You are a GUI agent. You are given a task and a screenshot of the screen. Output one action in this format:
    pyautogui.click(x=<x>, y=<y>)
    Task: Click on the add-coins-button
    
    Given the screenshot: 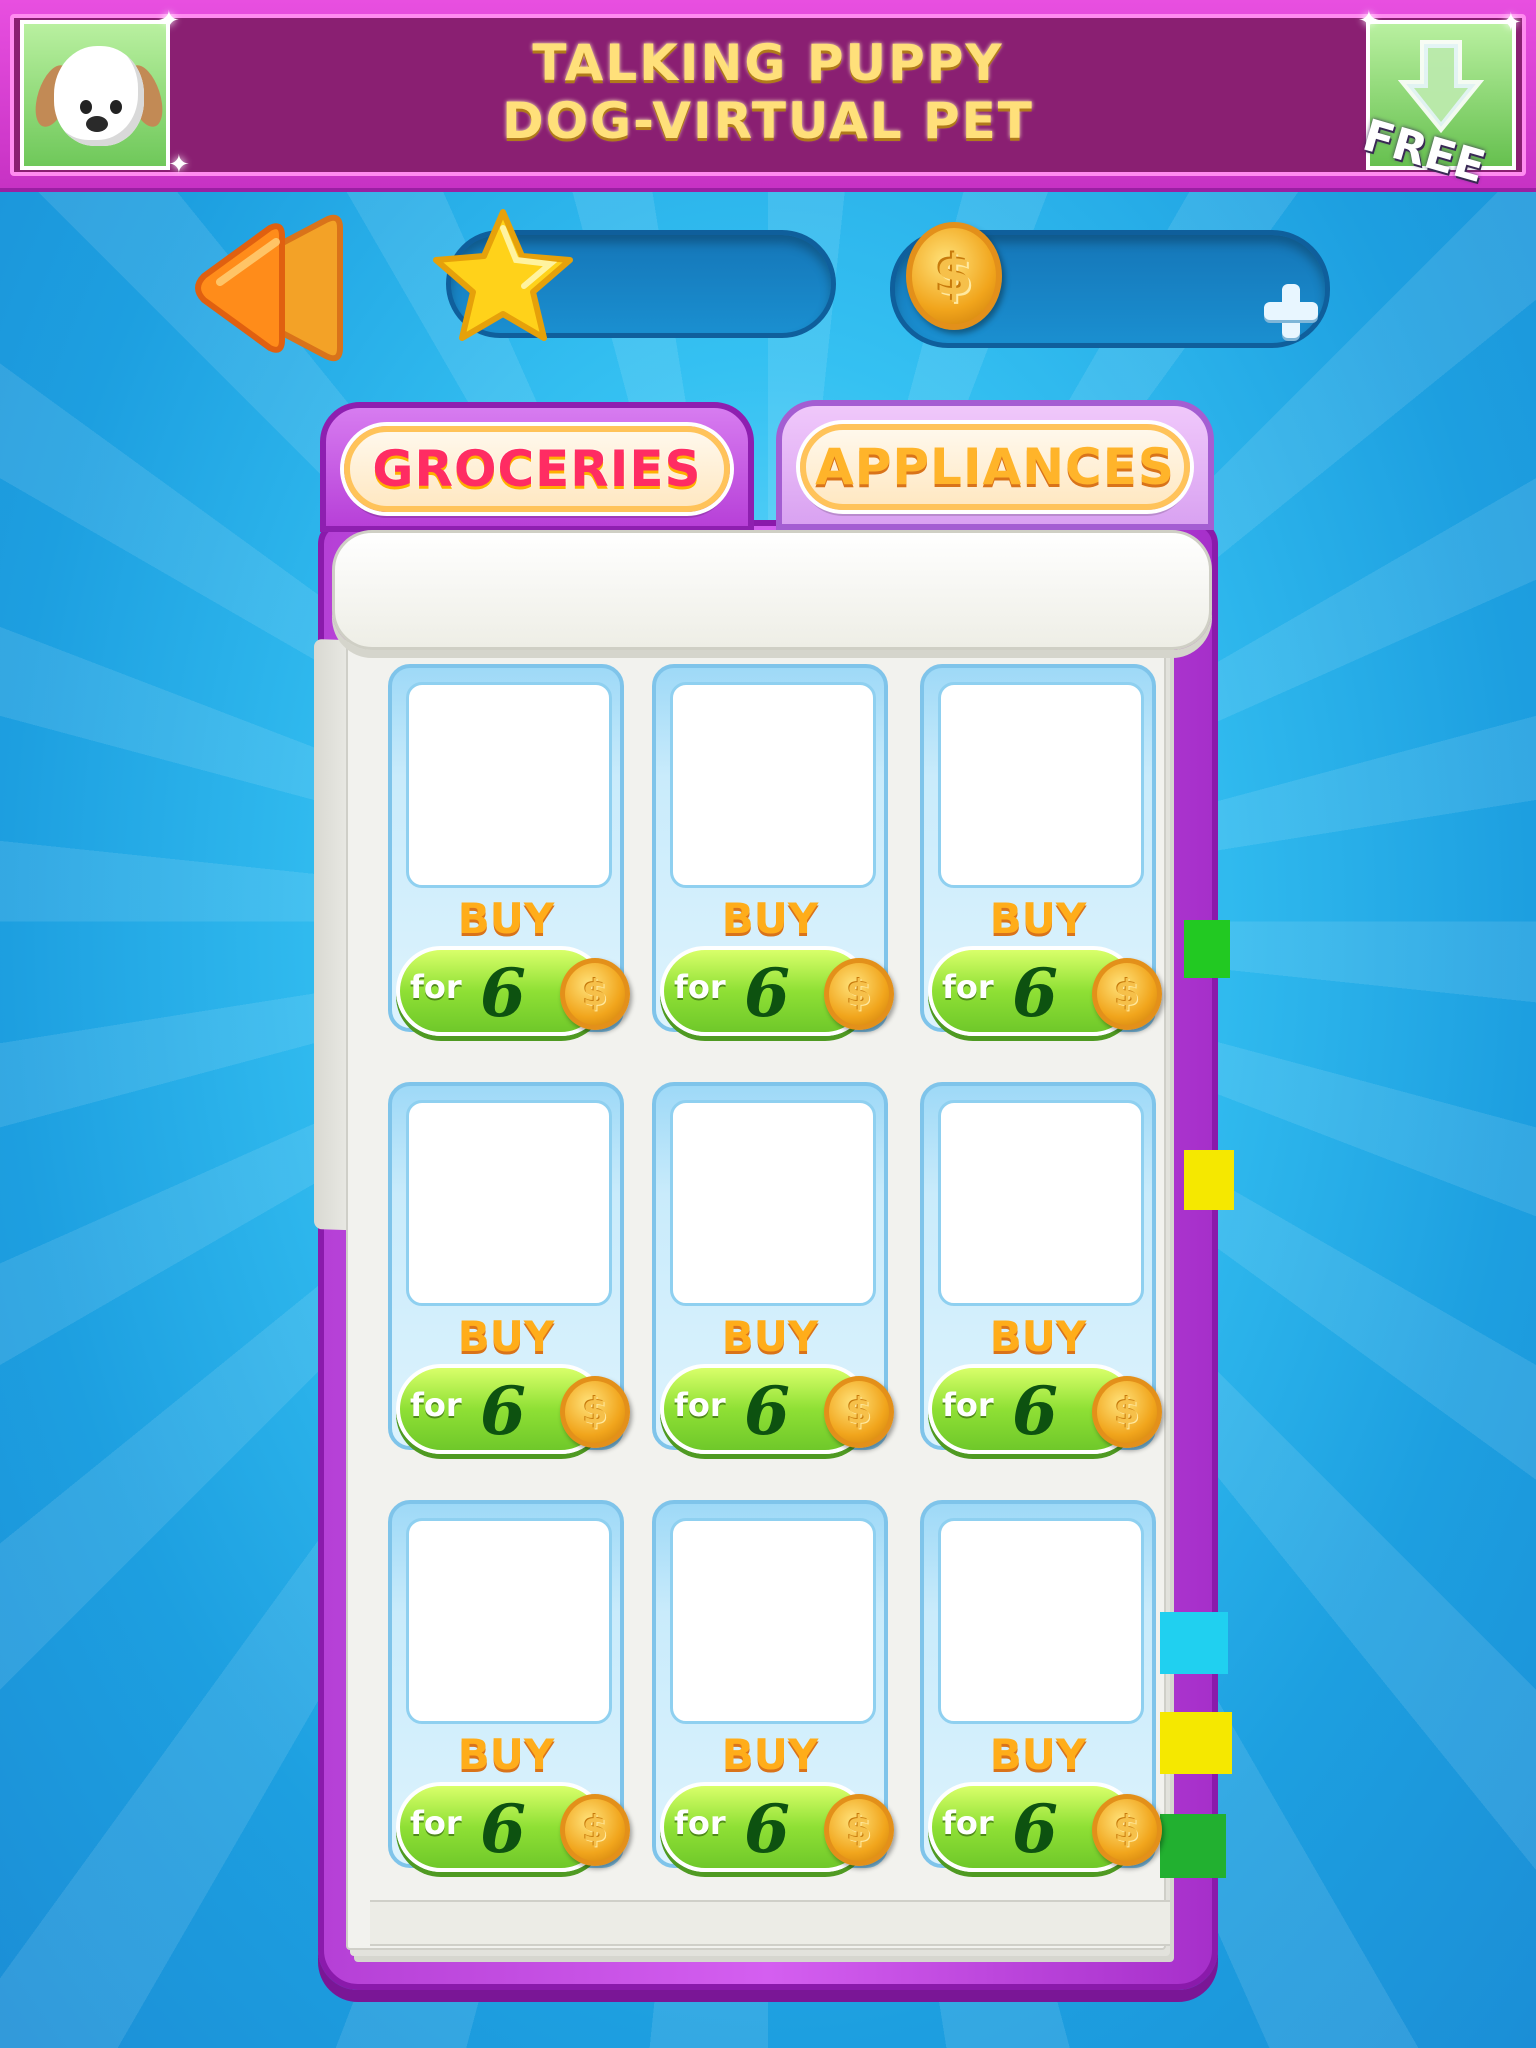 What is the action you would take?
    pyautogui.click(x=1291, y=311)
    